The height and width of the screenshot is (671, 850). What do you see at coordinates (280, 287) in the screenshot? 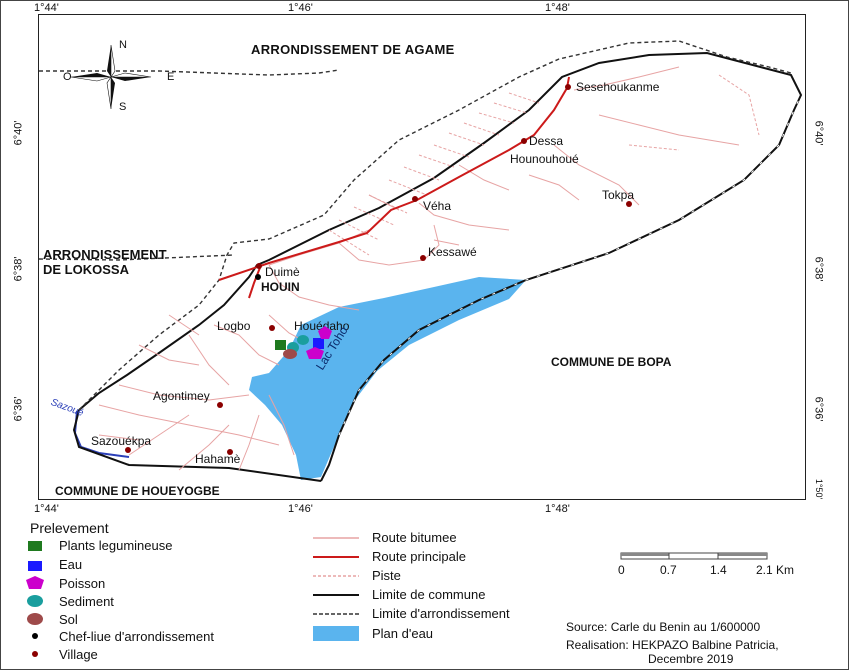
I see `place-houin: HOUIN` at bounding box center [280, 287].